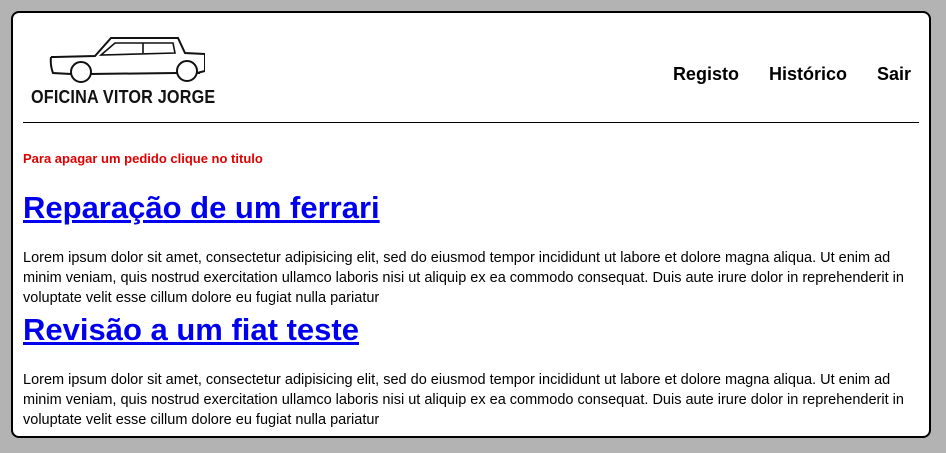  Describe the element at coordinates (808, 74) in the screenshot. I see `nav-historico-link: Histórico` at that location.